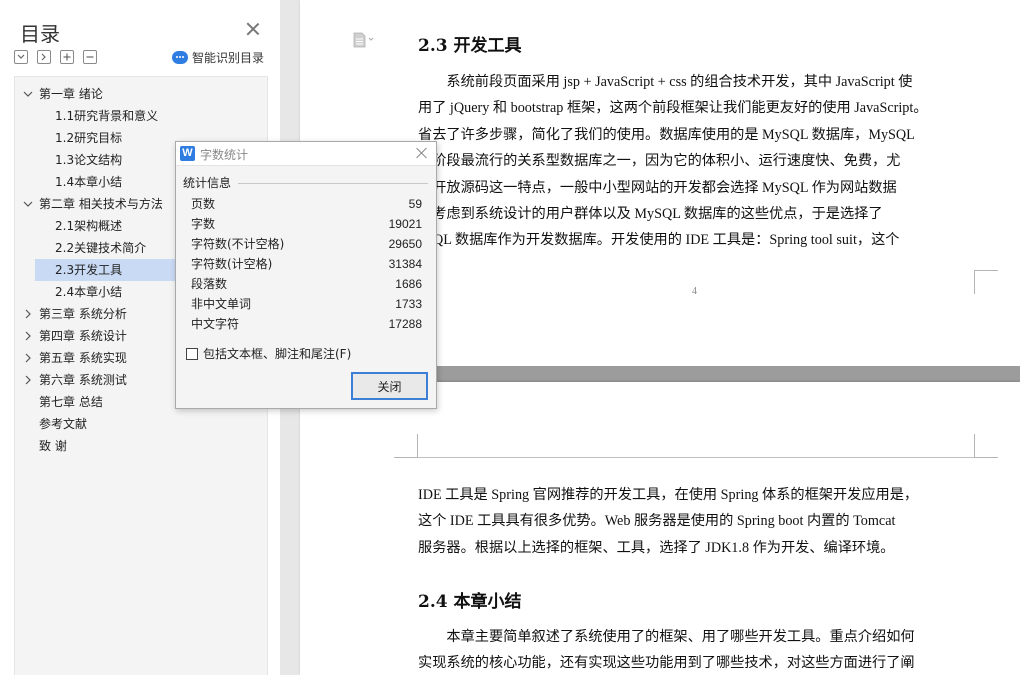  I want to click on stat-label: 字符数(不计空格), so click(238, 244).